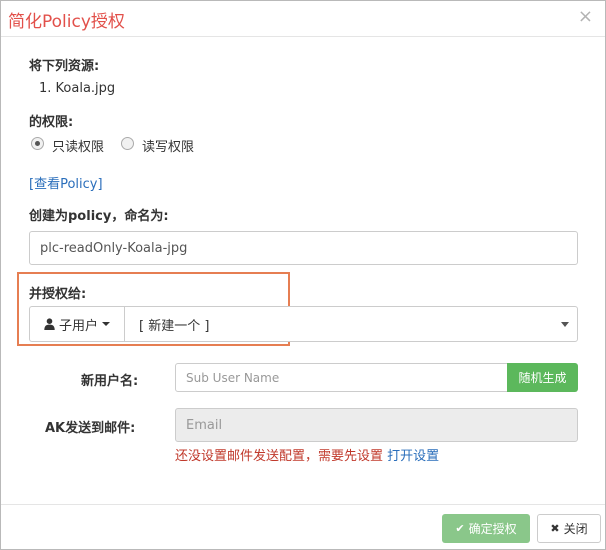 The height and width of the screenshot is (550, 606). Describe the element at coordinates (127, 143) in the screenshot. I see `readwrite-radio` at that location.